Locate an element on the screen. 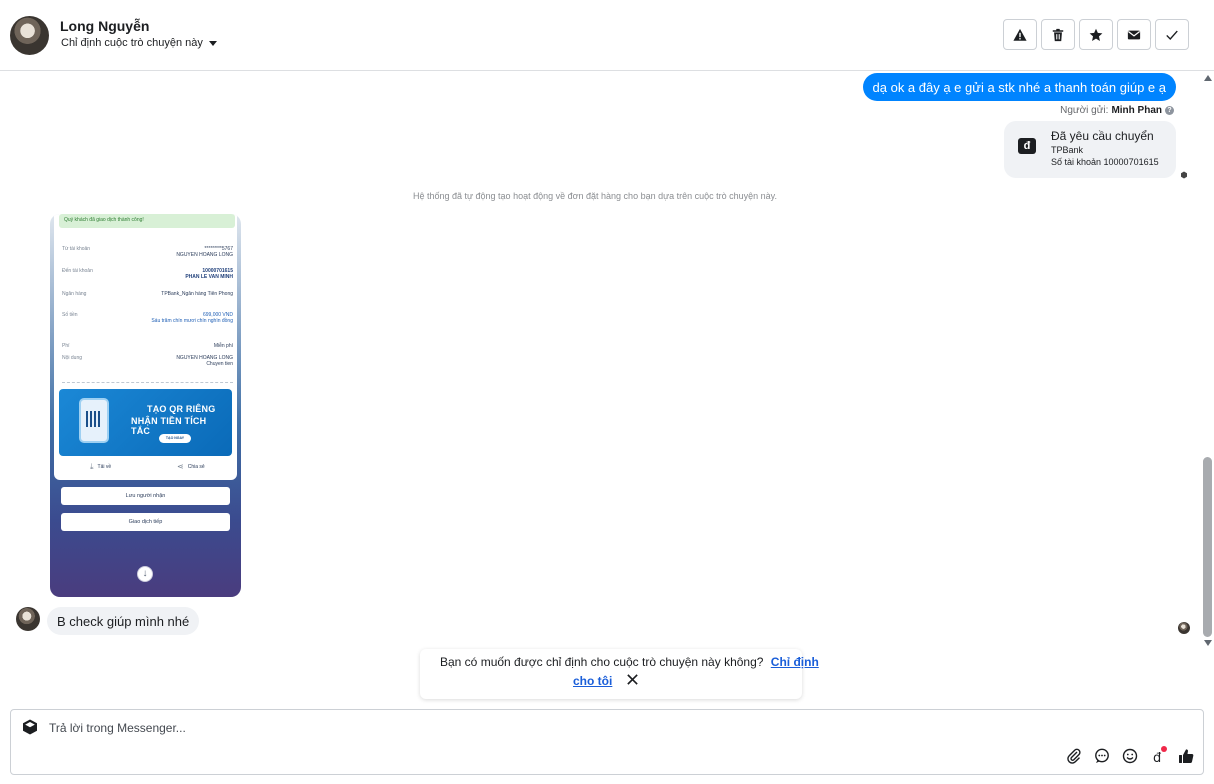  caret-down-icon is located at coordinates (212, 43).